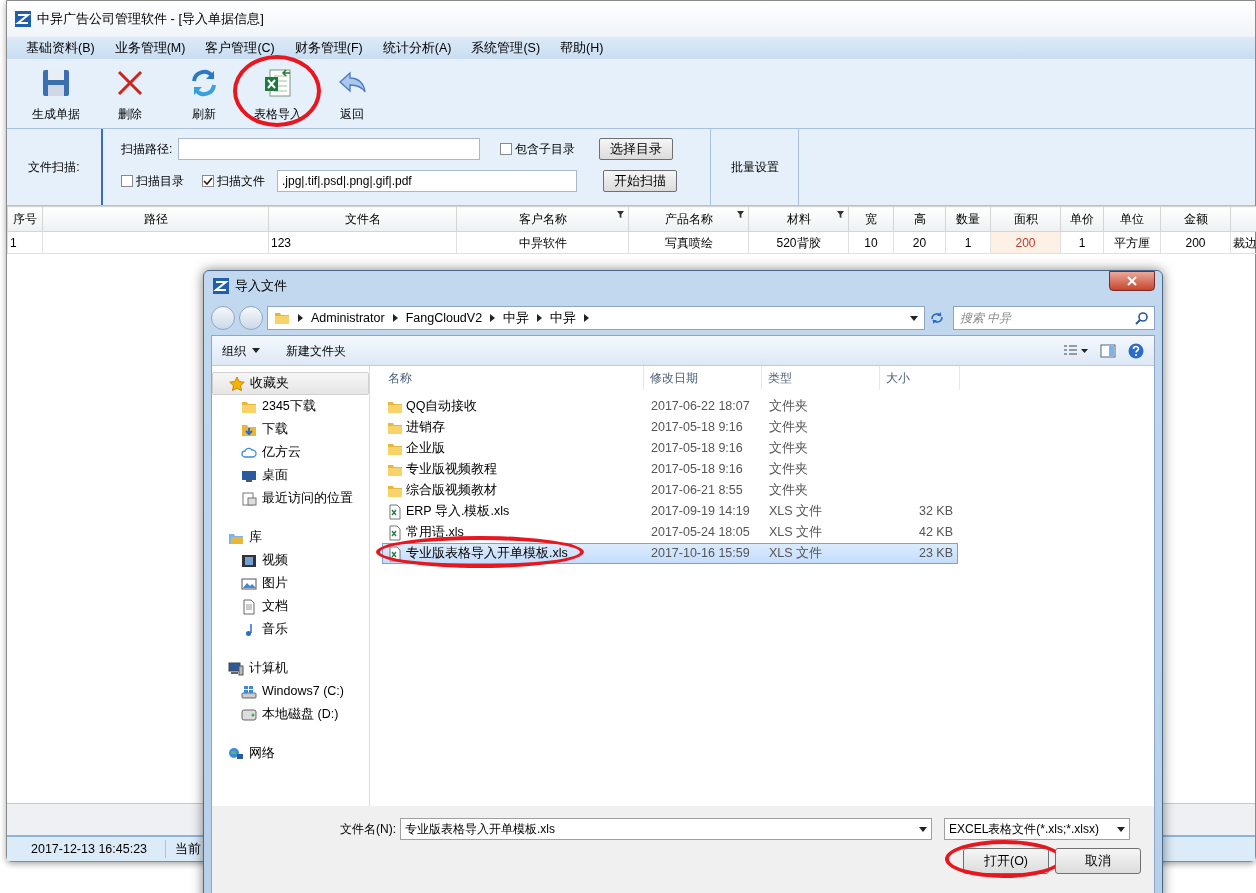 Image resolution: width=1256 pixels, height=893 pixels. What do you see at coordinates (920, 378) in the screenshot?
I see `column-header: 大小` at bounding box center [920, 378].